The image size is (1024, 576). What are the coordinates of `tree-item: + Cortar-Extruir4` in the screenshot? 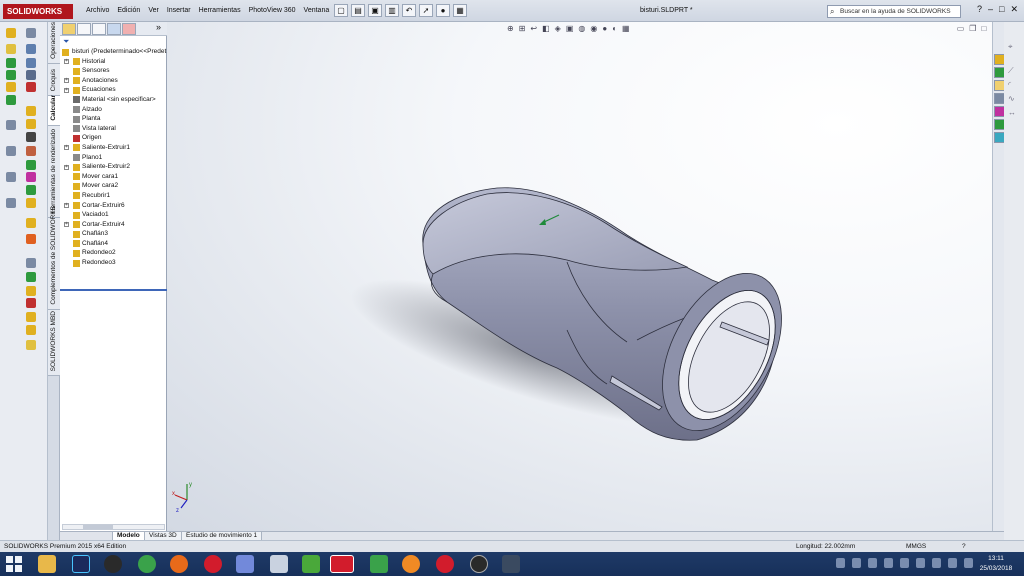 It's located at (113, 225).